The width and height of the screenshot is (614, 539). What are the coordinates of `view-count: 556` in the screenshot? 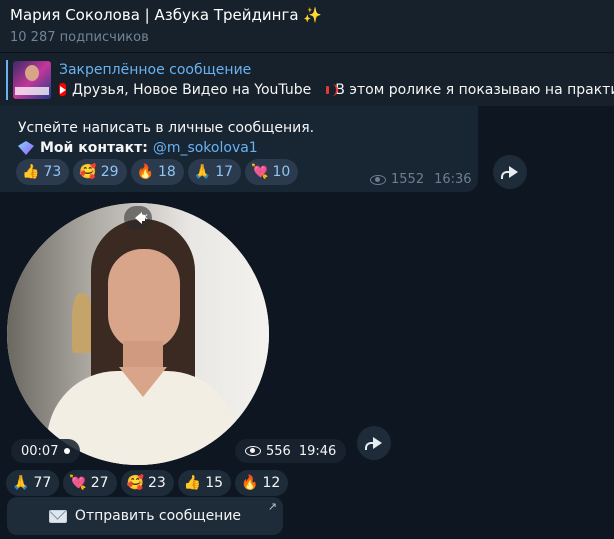 It's located at (278, 451).